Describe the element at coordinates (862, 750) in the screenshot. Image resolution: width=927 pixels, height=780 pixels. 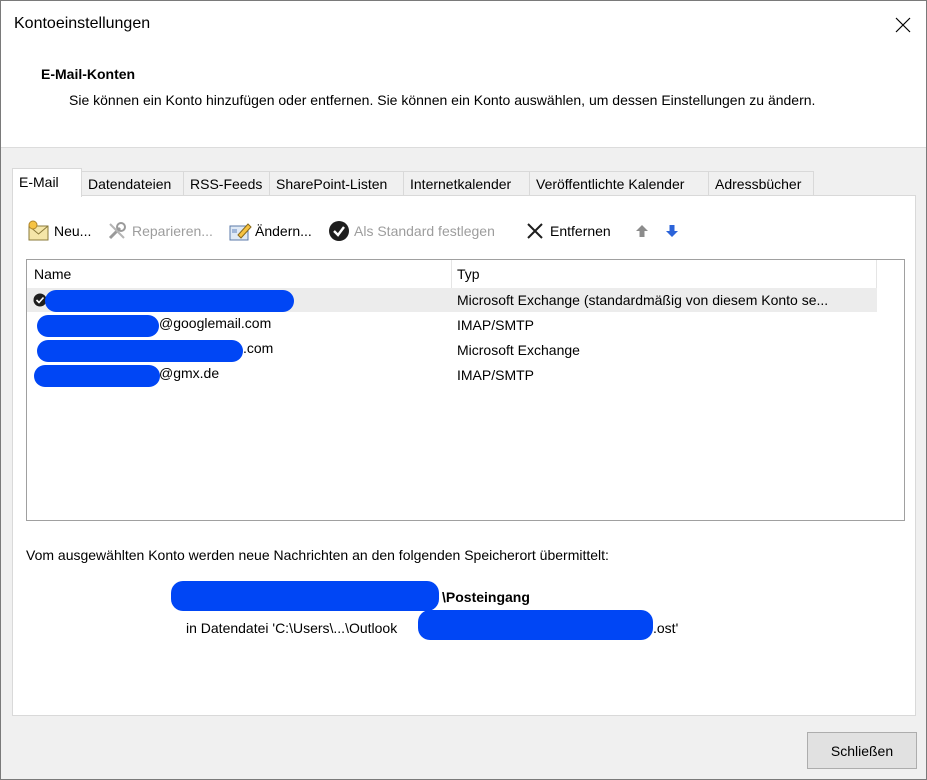
I see `close-dialog-button: Schließen` at that location.